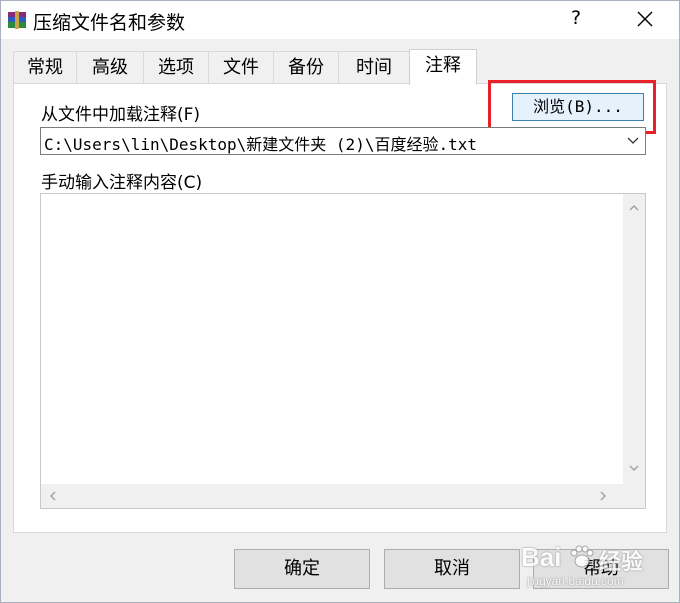  I want to click on tab-advanced: 高级, so click(110, 67).